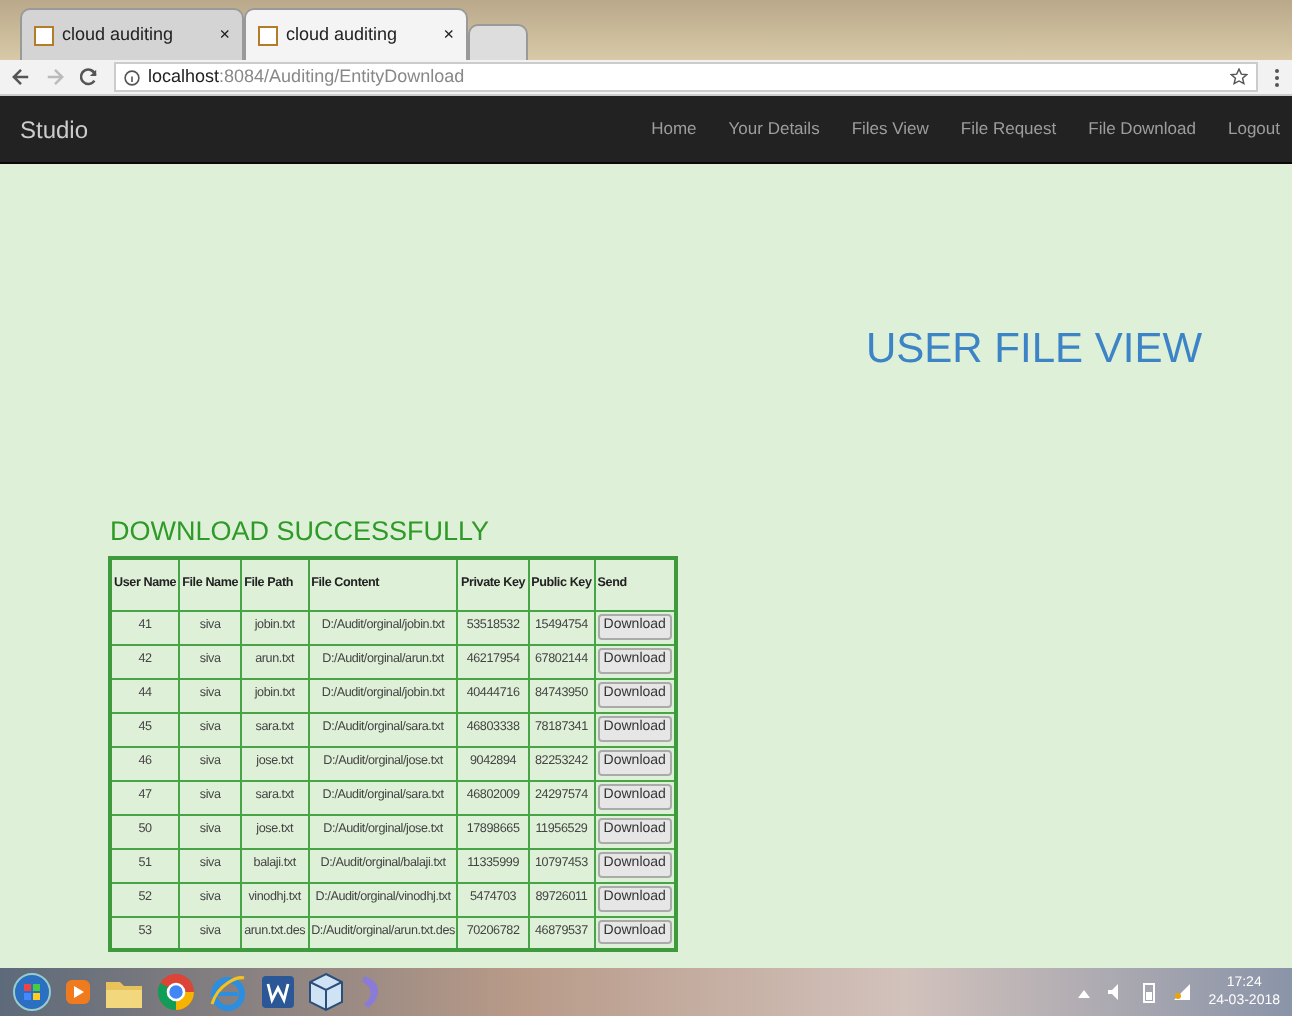 This screenshot has width=1292, height=1016. I want to click on media-player-icon, so click(78, 992).